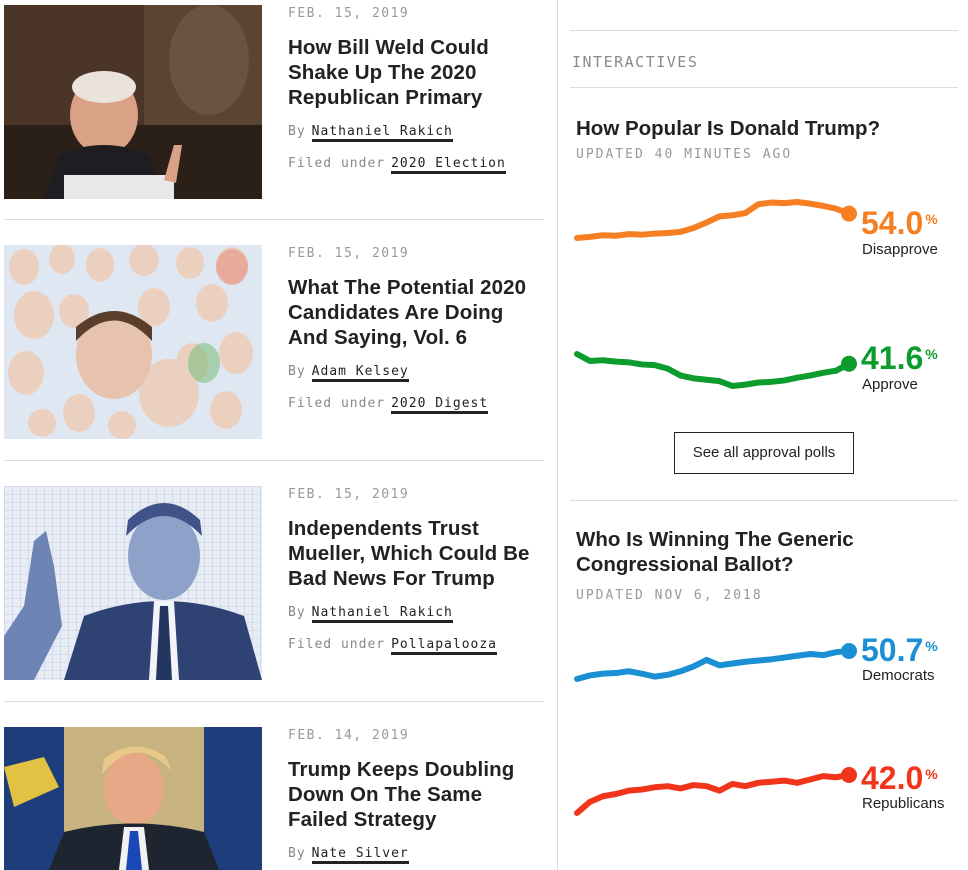  What do you see at coordinates (764, 453) in the screenshot?
I see `see-all-approval-polls-button: See all approval polls` at bounding box center [764, 453].